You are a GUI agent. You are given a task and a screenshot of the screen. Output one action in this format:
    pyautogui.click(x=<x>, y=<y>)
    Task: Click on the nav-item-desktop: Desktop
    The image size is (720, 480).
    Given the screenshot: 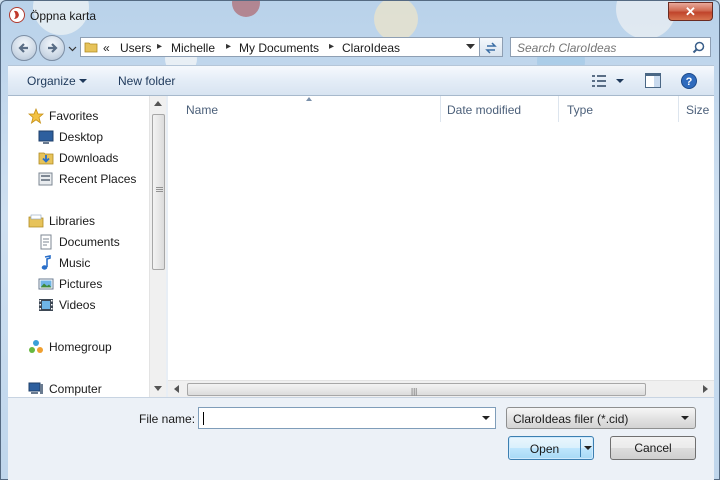 What is the action you would take?
    pyautogui.click(x=102, y=137)
    